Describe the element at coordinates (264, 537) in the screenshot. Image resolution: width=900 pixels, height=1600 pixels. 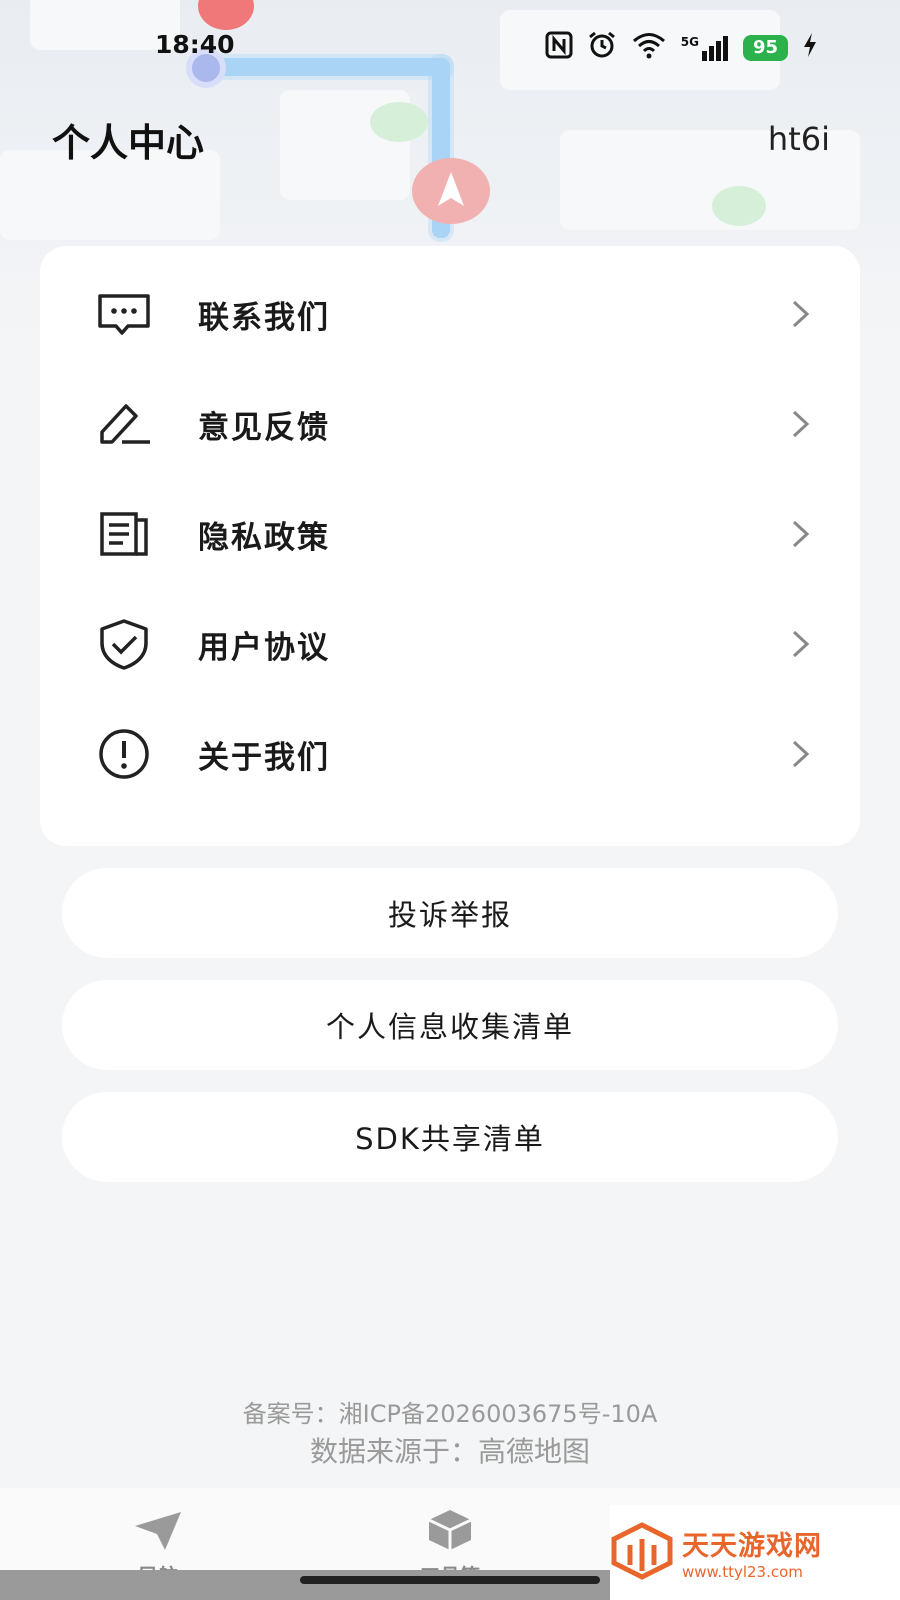
I see `menu-item-label: 隐私政策` at that location.